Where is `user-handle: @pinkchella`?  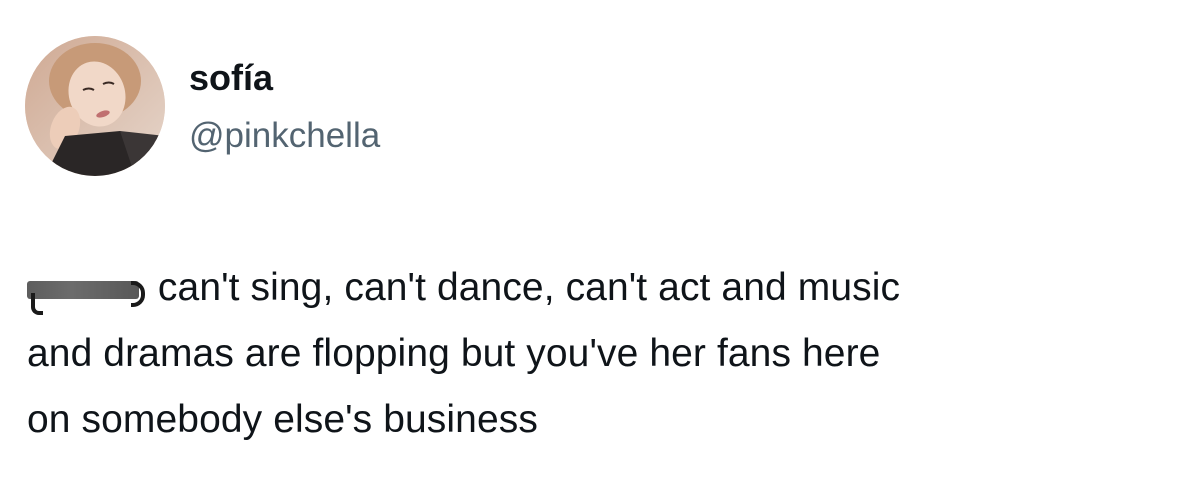
user-handle: @pinkchella is located at coordinates (284, 136).